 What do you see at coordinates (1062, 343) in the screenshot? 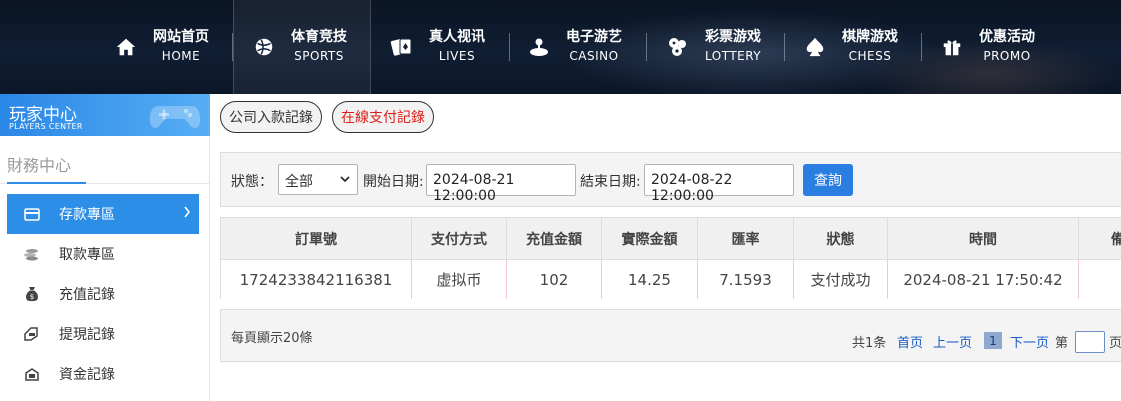
I see `goto-prefix: 第` at bounding box center [1062, 343].